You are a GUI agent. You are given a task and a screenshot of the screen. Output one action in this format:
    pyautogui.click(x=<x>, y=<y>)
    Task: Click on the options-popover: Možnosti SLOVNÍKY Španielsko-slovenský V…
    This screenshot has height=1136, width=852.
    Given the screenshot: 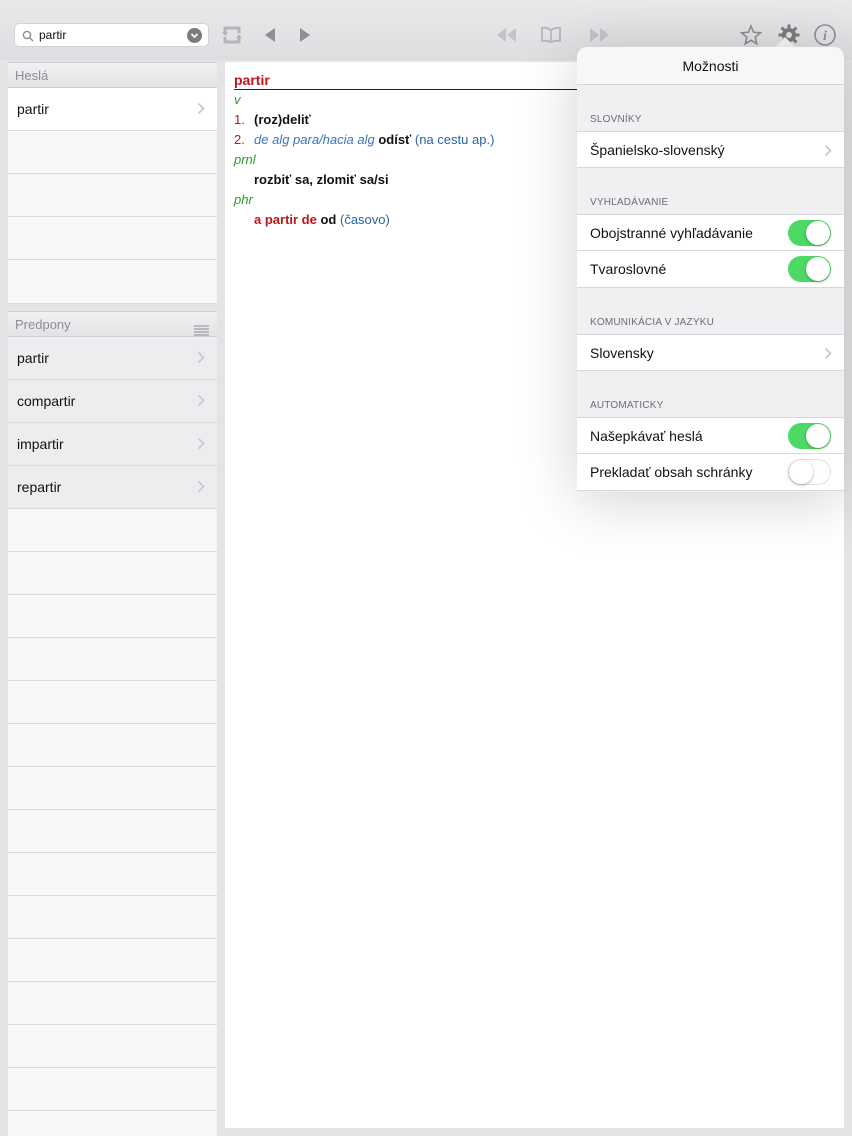 What is the action you would take?
    pyautogui.click(x=710, y=269)
    